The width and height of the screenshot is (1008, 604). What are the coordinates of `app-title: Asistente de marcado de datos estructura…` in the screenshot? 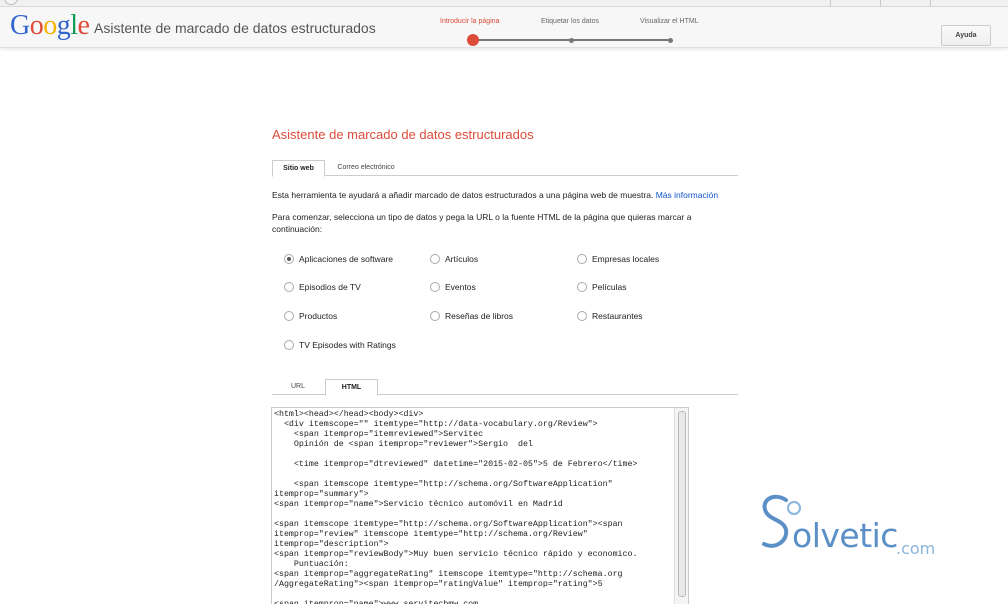 It's located at (235, 28).